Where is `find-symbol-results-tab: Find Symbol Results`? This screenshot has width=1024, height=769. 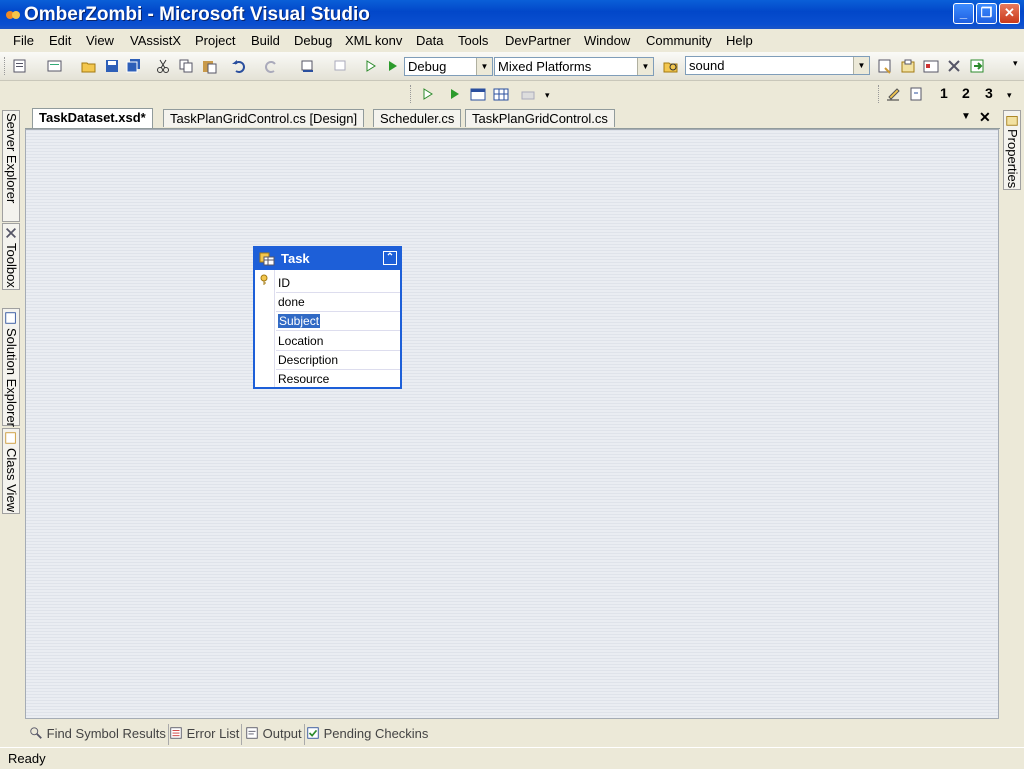
find-symbol-results-tab: Find Symbol Results is located at coordinates (99, 734).